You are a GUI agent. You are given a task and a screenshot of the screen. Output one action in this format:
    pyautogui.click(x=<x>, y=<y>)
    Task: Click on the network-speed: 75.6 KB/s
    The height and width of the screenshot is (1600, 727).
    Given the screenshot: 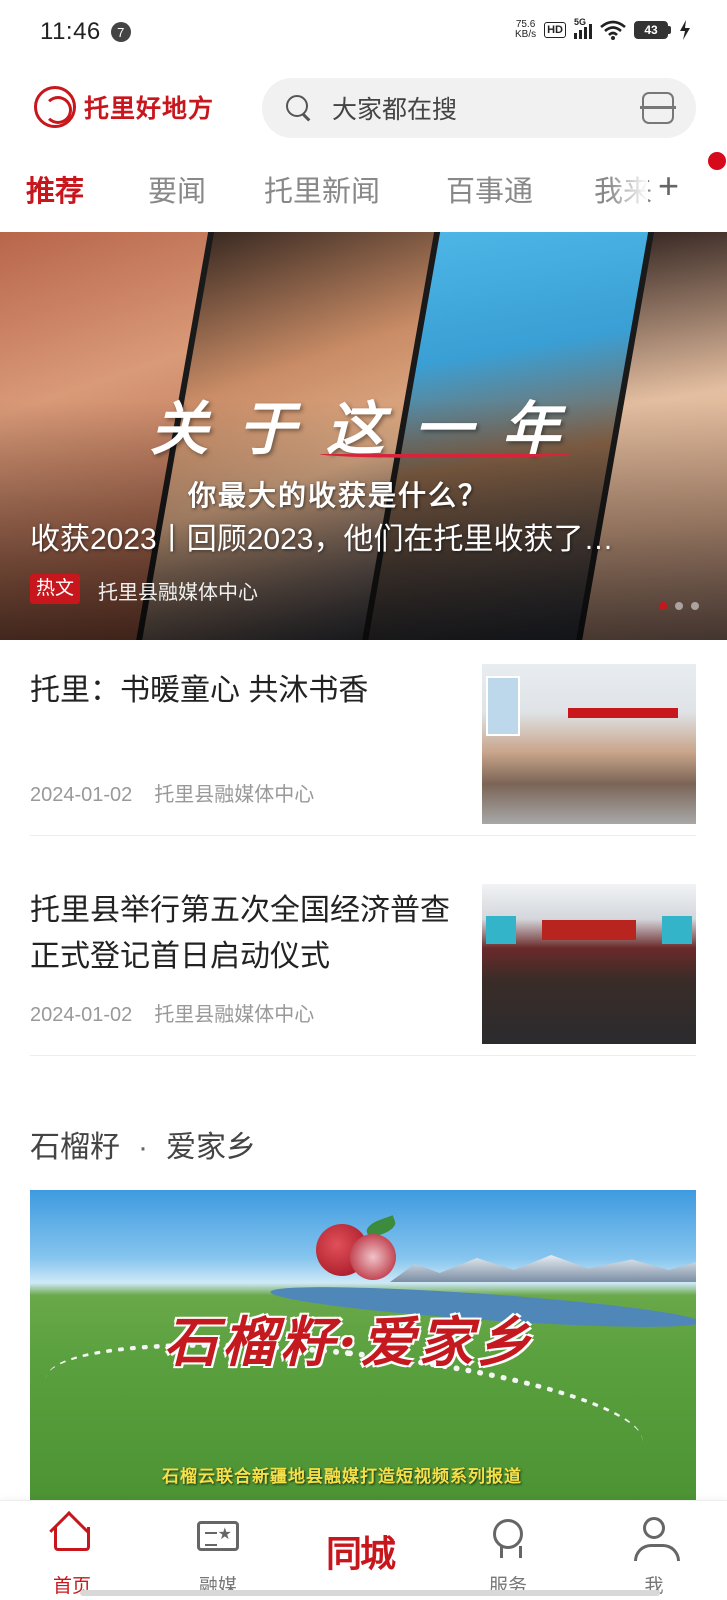 What is the action you would take?
    pyautogui.click(x=525, y=30)
    